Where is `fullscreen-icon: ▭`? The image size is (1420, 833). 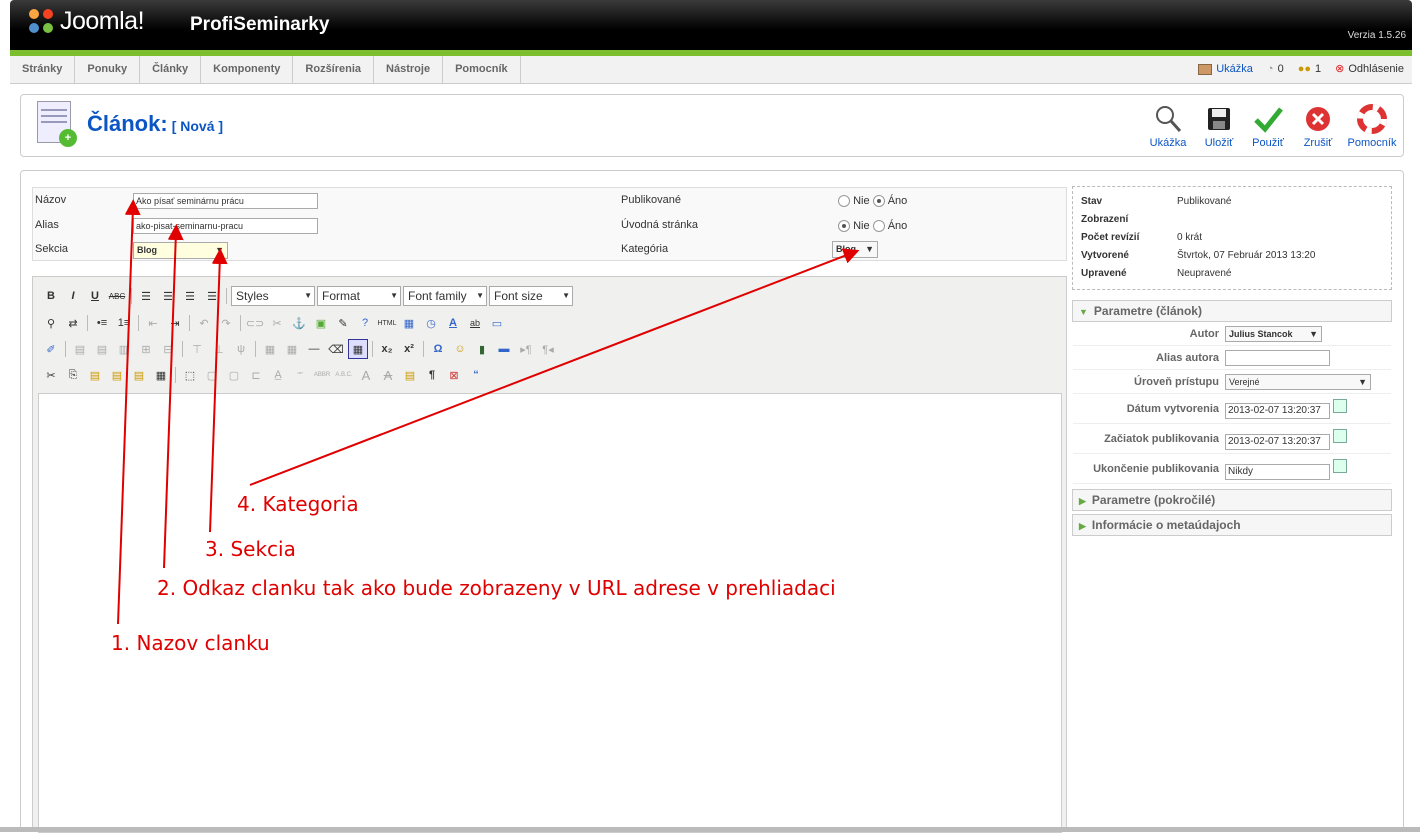 fullscreen-icon: ▭ is located at coordinates (497, 323).